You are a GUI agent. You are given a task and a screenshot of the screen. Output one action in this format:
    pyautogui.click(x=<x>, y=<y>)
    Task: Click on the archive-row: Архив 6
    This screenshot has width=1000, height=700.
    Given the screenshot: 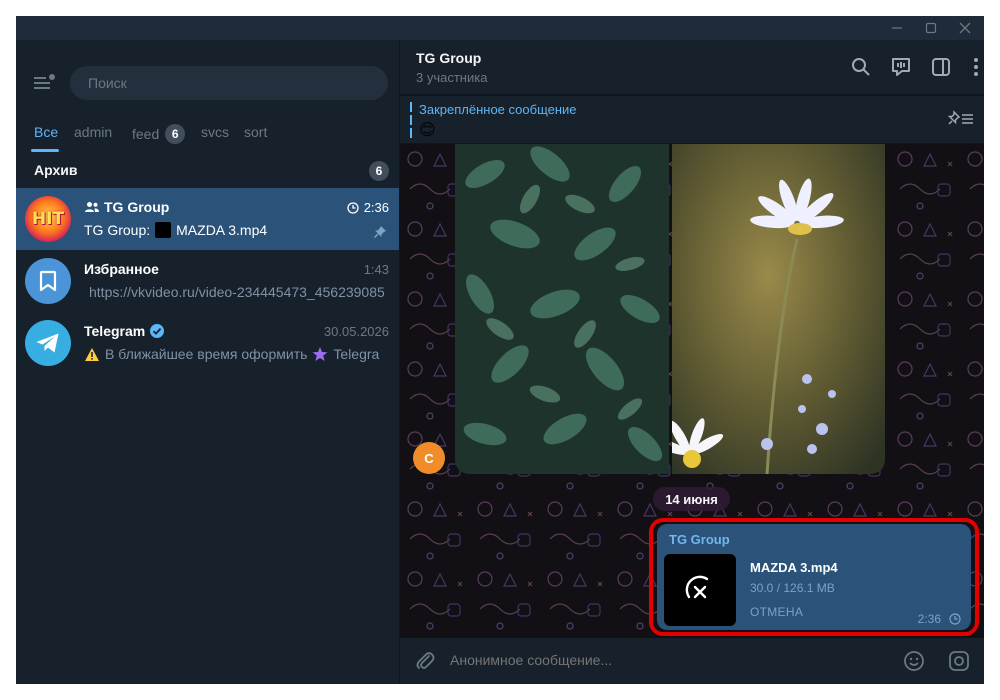 What is the action you would take?
    pyautogui.click(x=207, y=171)
    